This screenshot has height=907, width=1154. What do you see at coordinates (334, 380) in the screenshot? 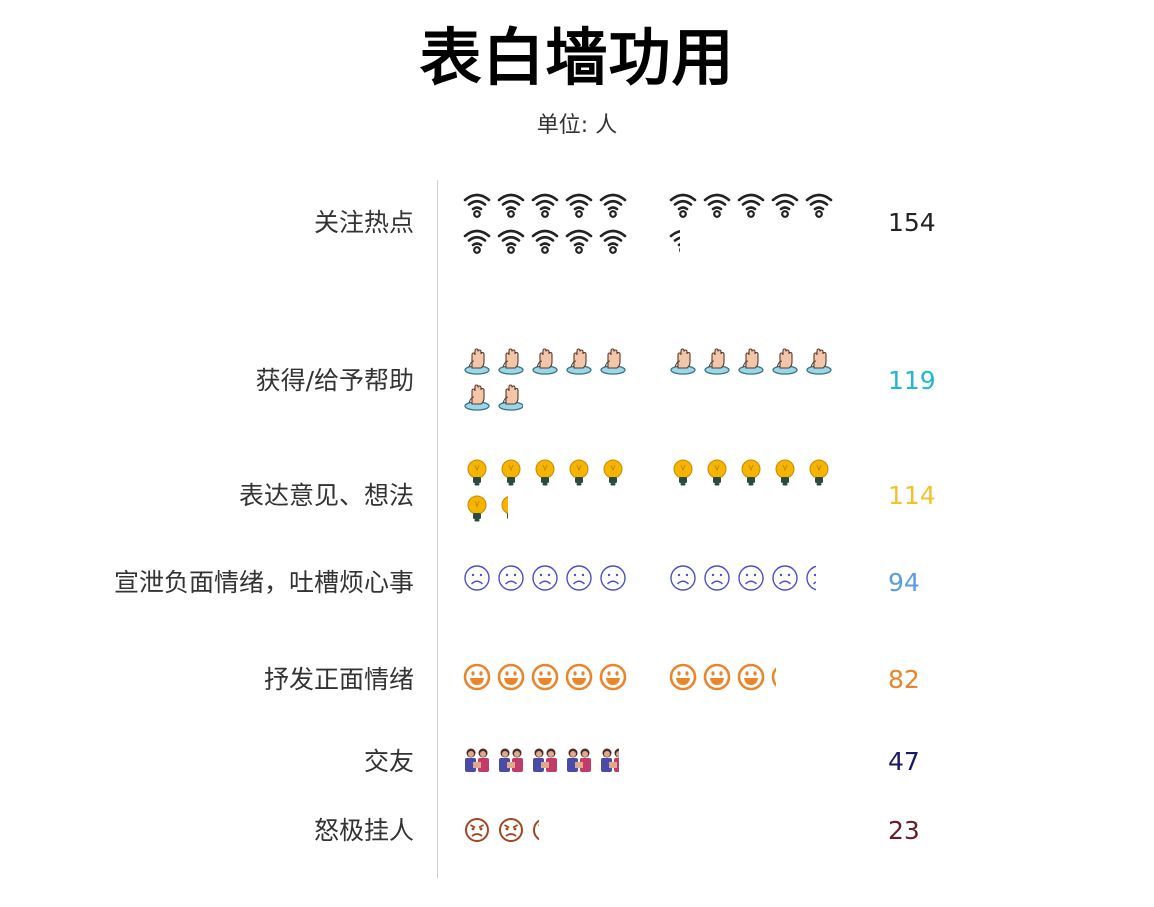
I see `category-label: 获得/给予帮助` at bounding box center [334, 380].